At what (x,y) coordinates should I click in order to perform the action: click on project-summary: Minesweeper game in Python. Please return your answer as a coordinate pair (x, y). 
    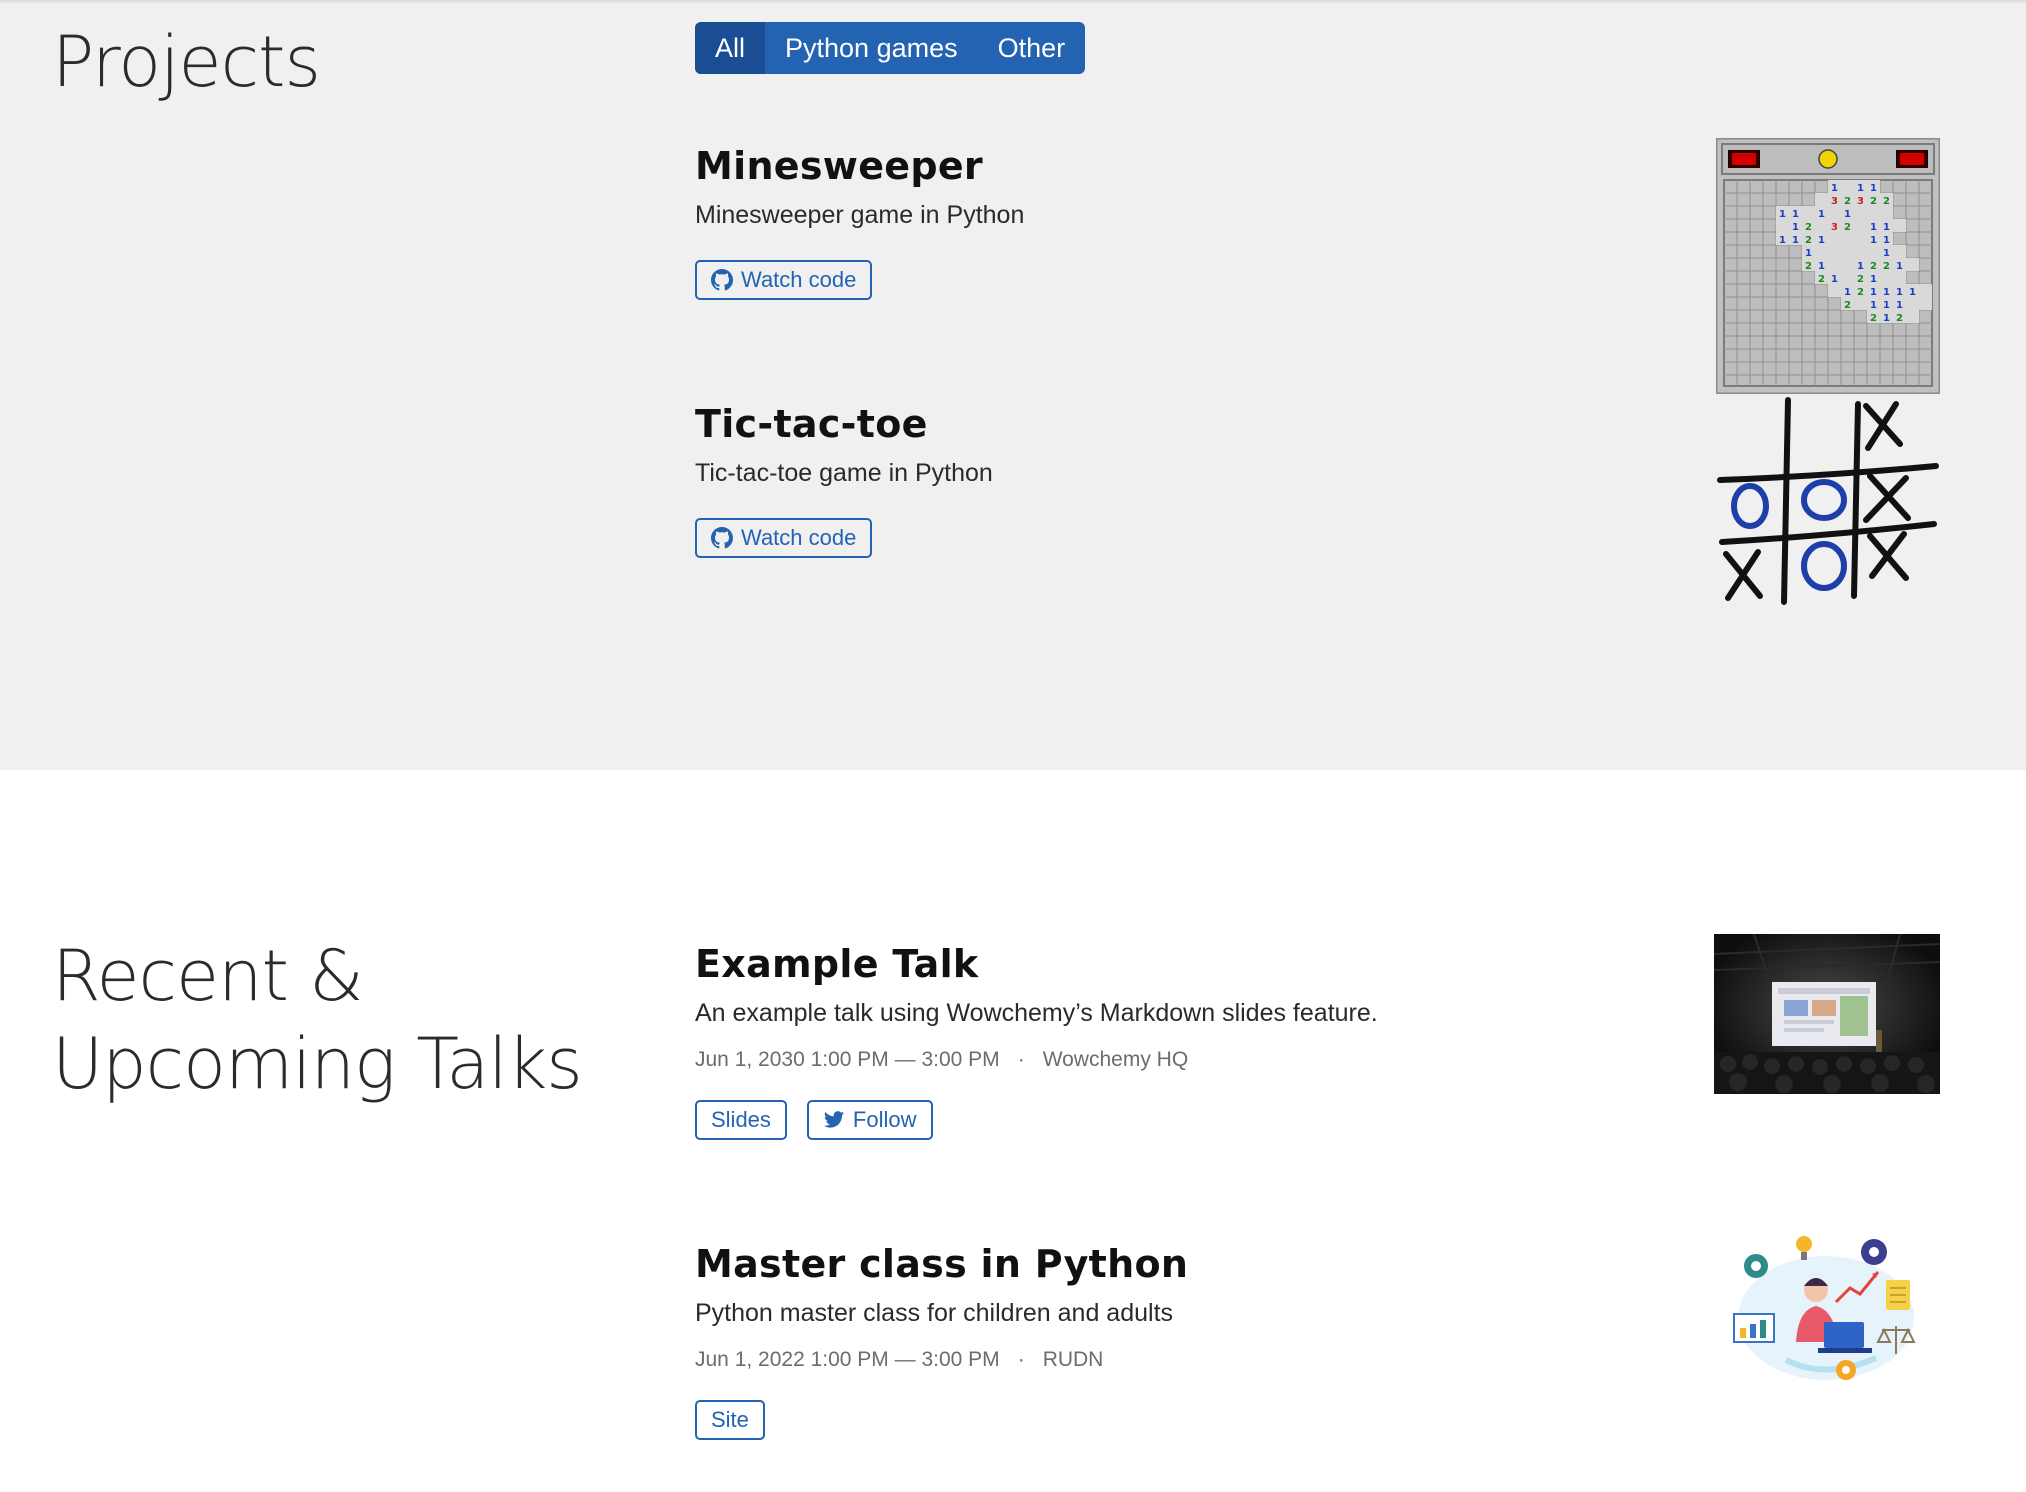
    Looking at the image, I should click on (860, 215).